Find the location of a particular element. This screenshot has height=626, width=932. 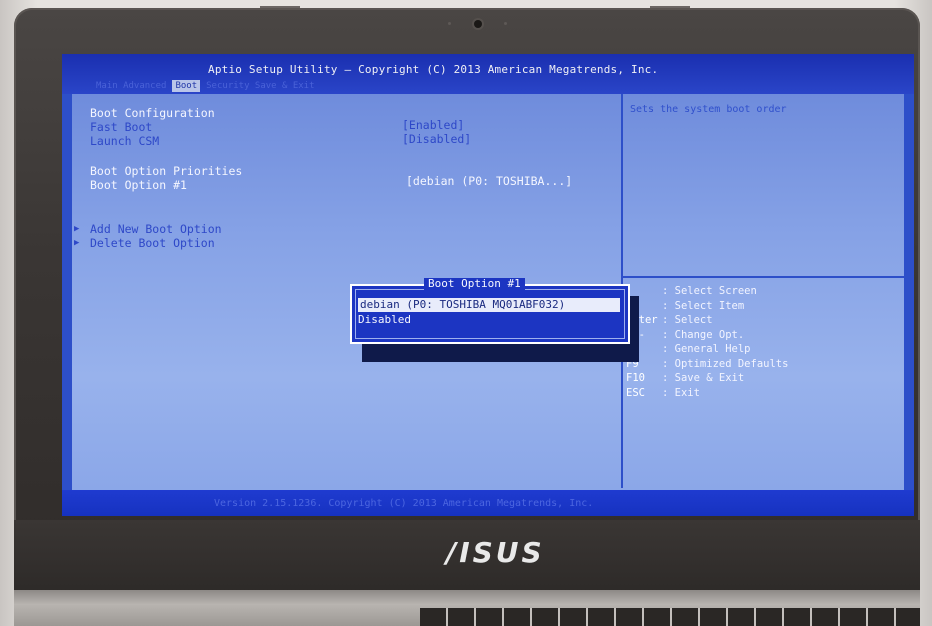

boot-option-priorities-heading: Boot Option Priorities is located at coordinates (166, 171).